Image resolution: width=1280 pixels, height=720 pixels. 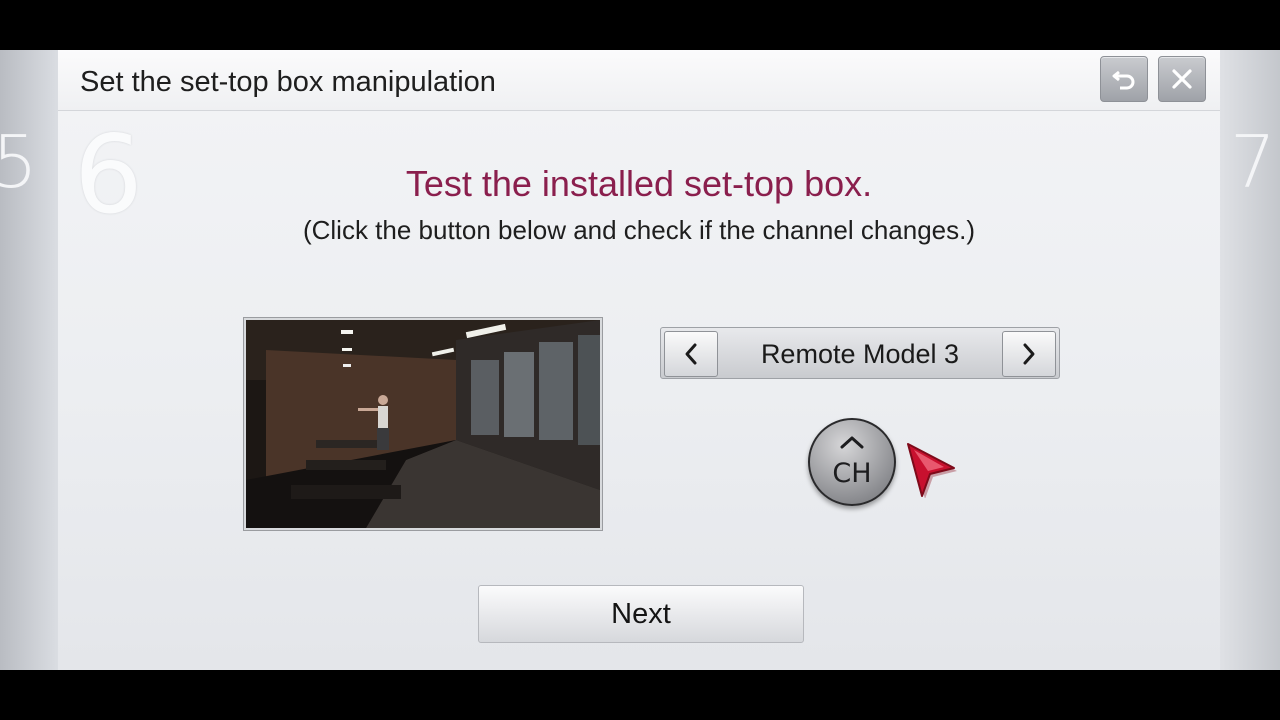 I want to click on back-arrow-icon, so click(x=1123, y=80).